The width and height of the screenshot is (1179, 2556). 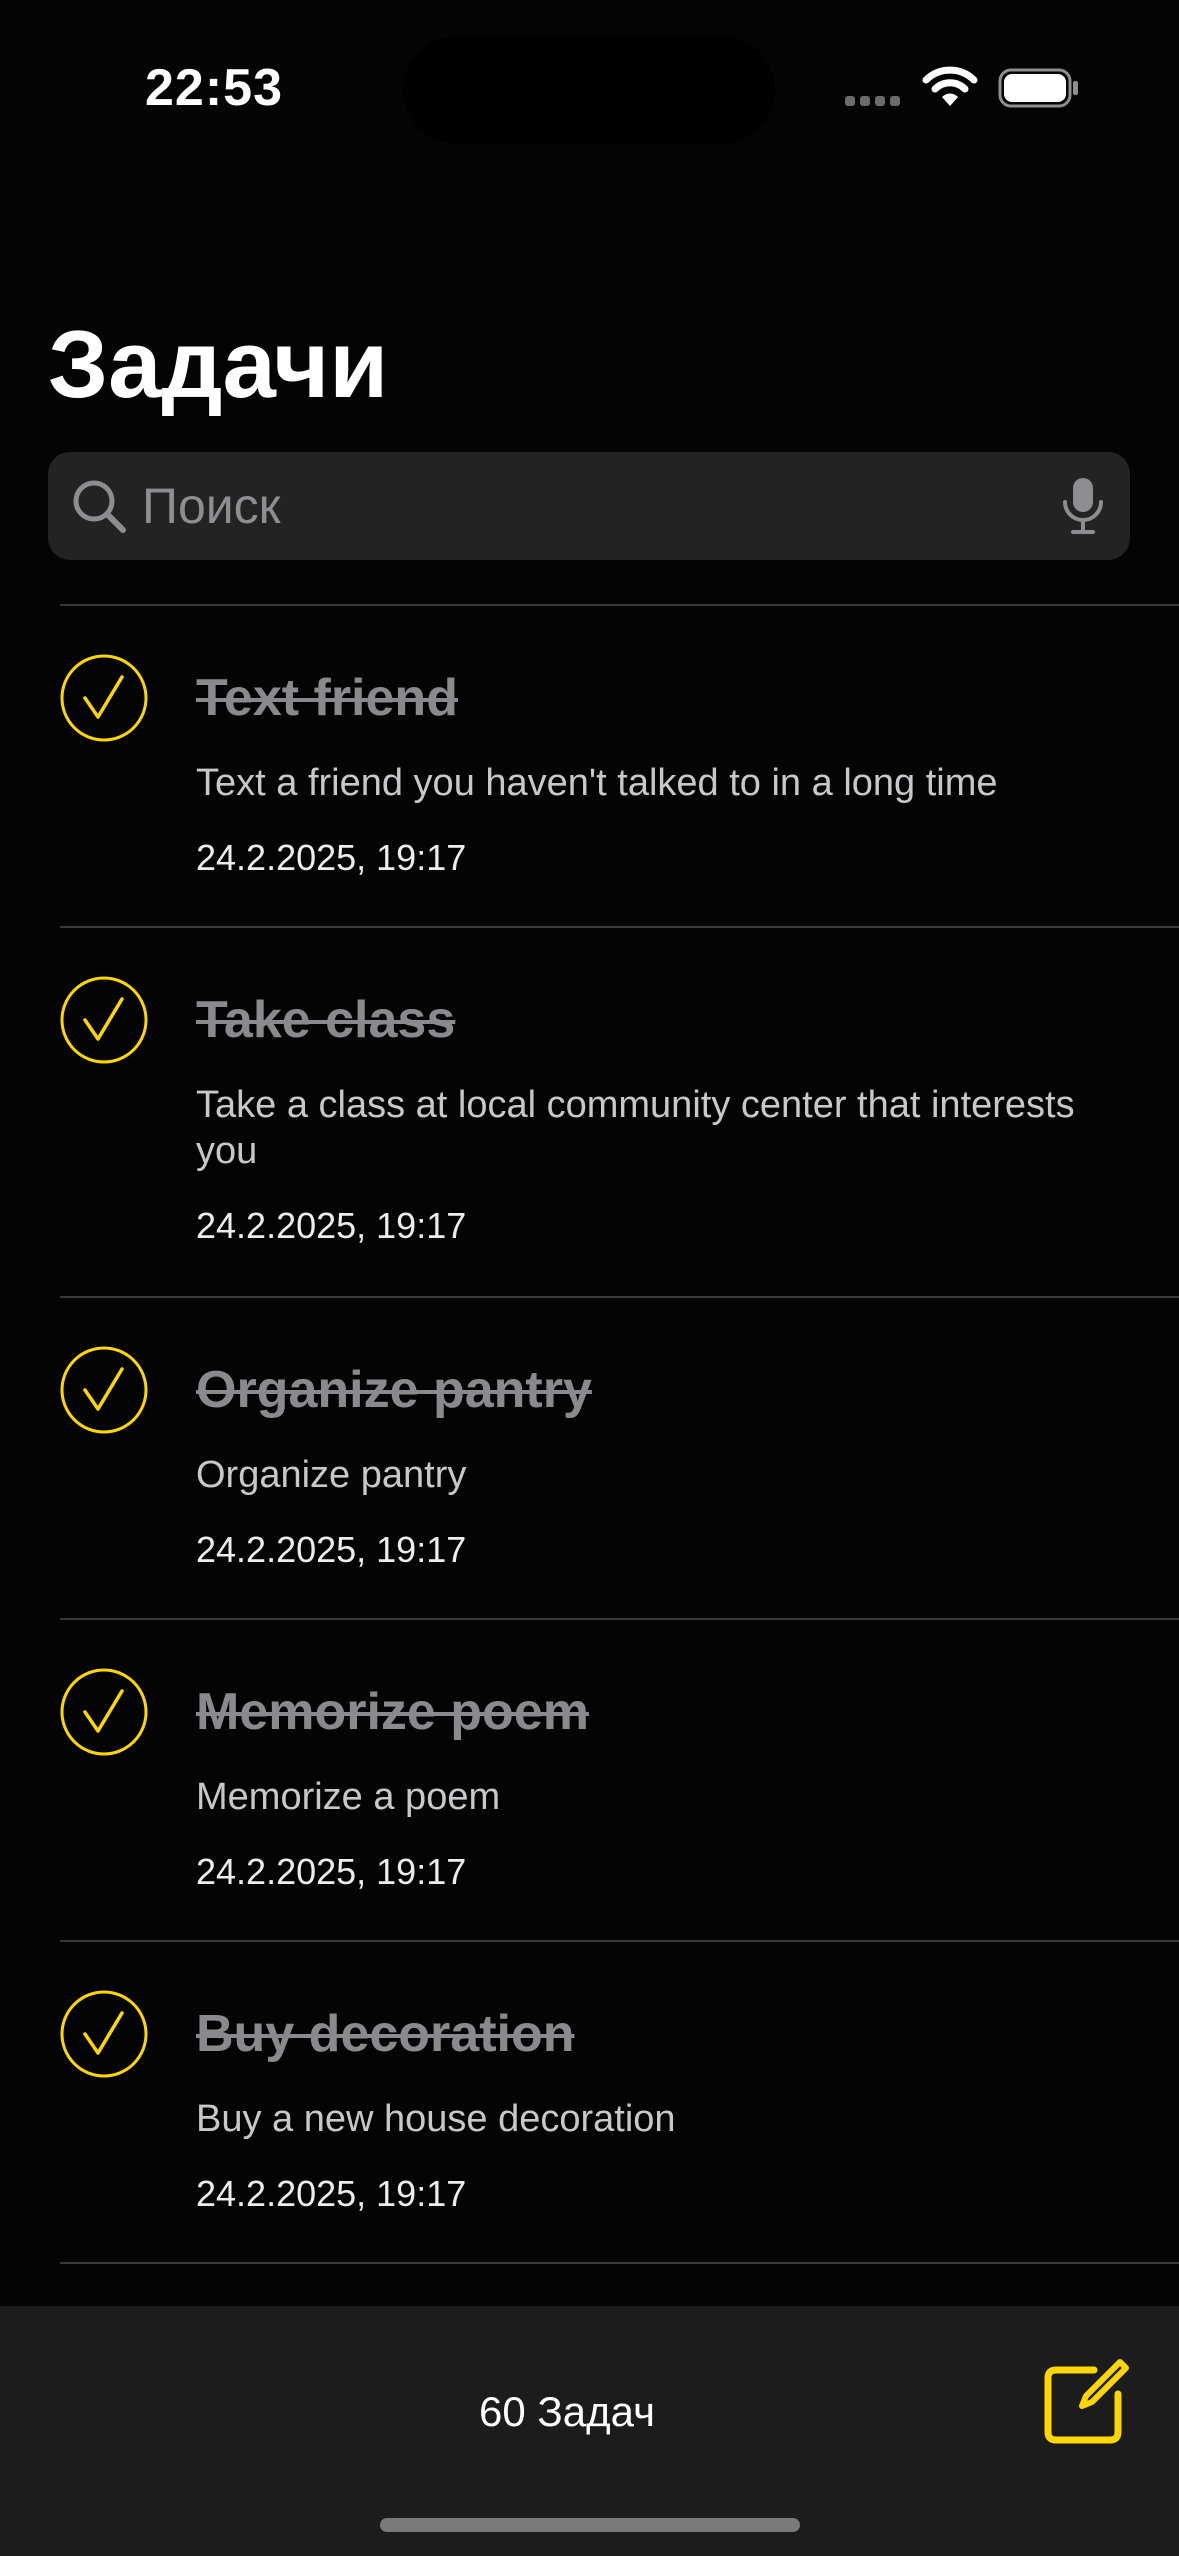 What do you see at coordinates (567, 2411) in the screenshot?
I see `task-count-label: 60 Задач` at bounding box center [567, 2411].